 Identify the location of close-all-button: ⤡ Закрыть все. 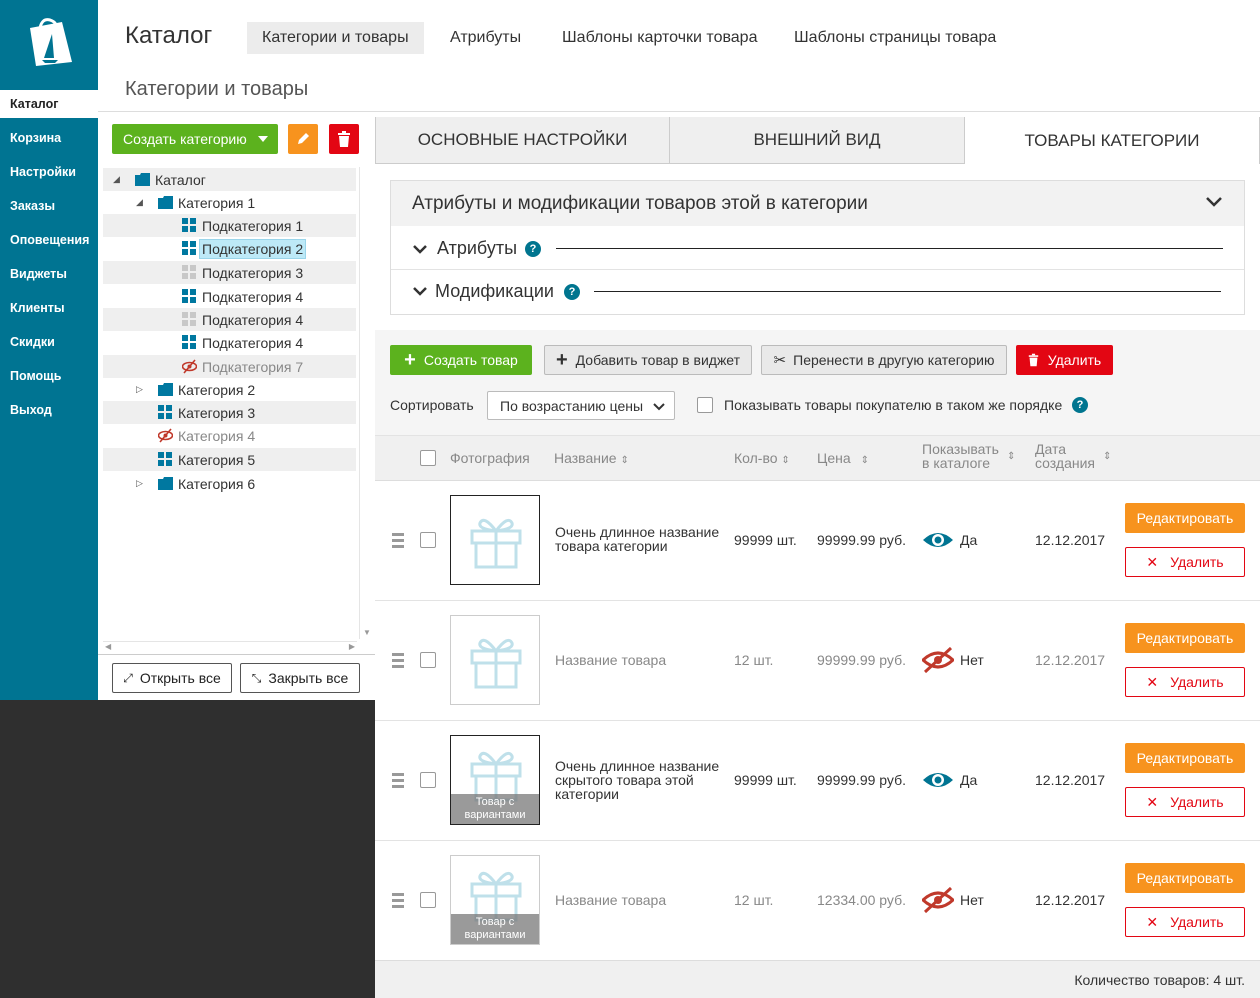
(300, 678).